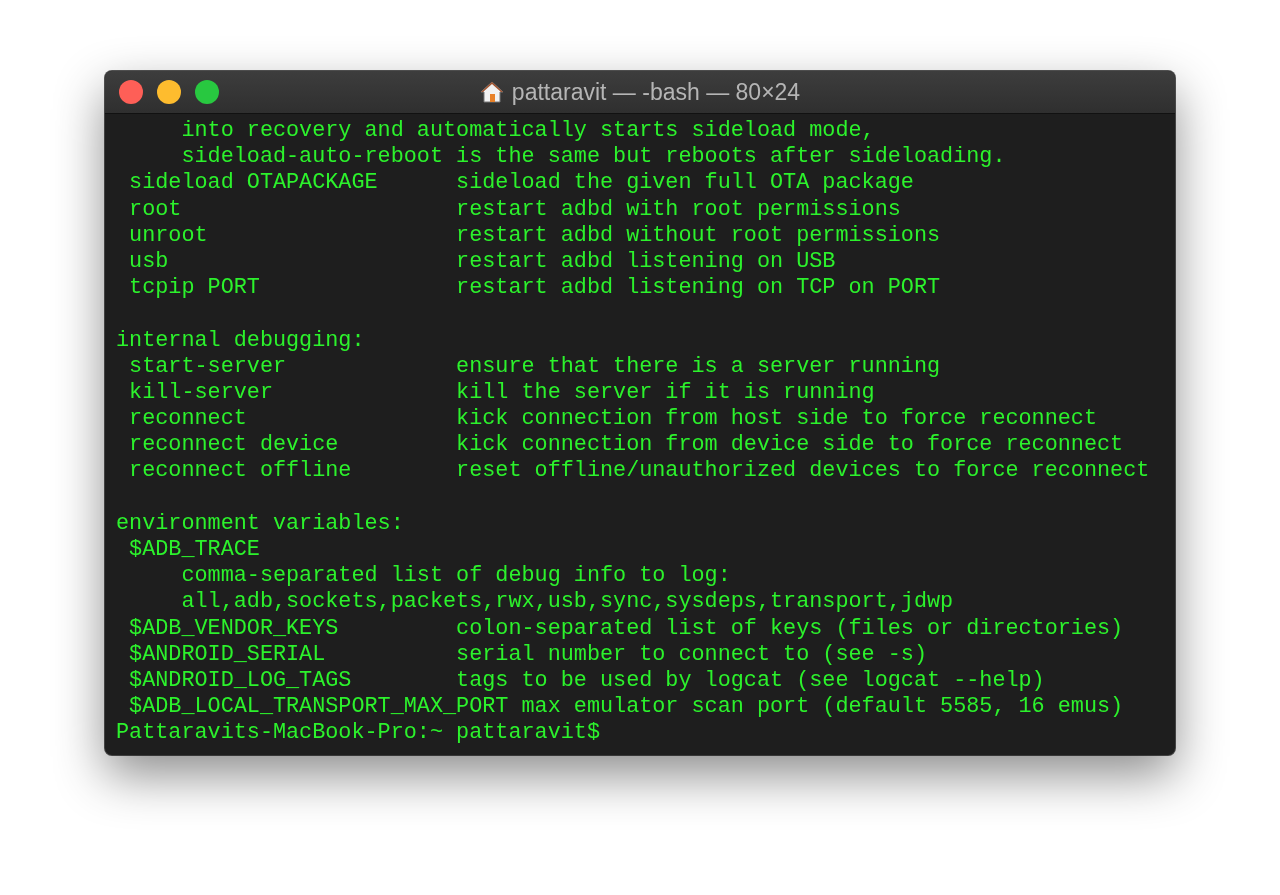  Describe the element at coordinates (626, 445) in the screenshot. I see `terminal-line: reconnect device kick connection from device side to force reconnect` at that location.